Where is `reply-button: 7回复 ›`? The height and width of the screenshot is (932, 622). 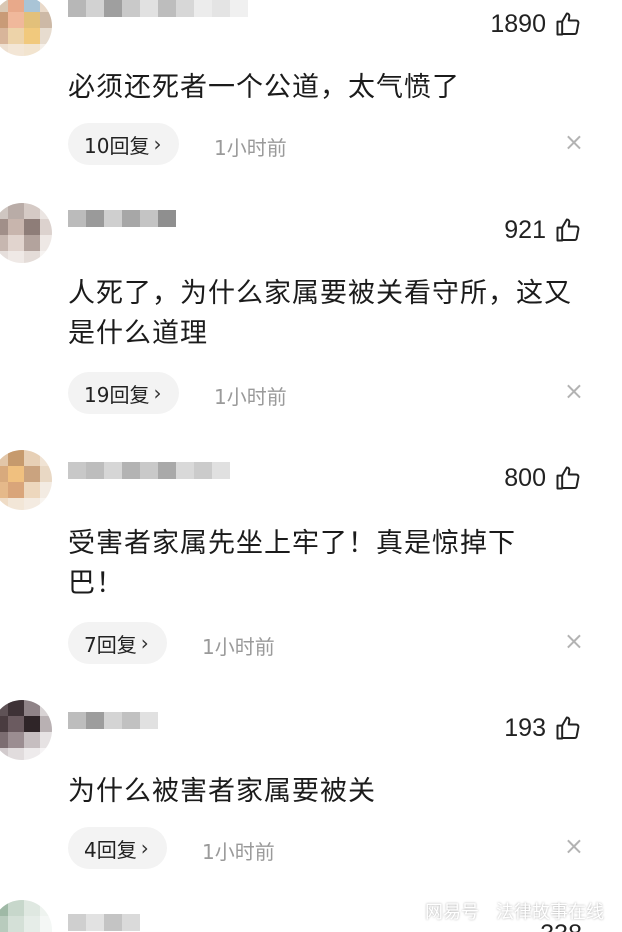
reply-button: 7回复 › is located at coordinates (117, 643).